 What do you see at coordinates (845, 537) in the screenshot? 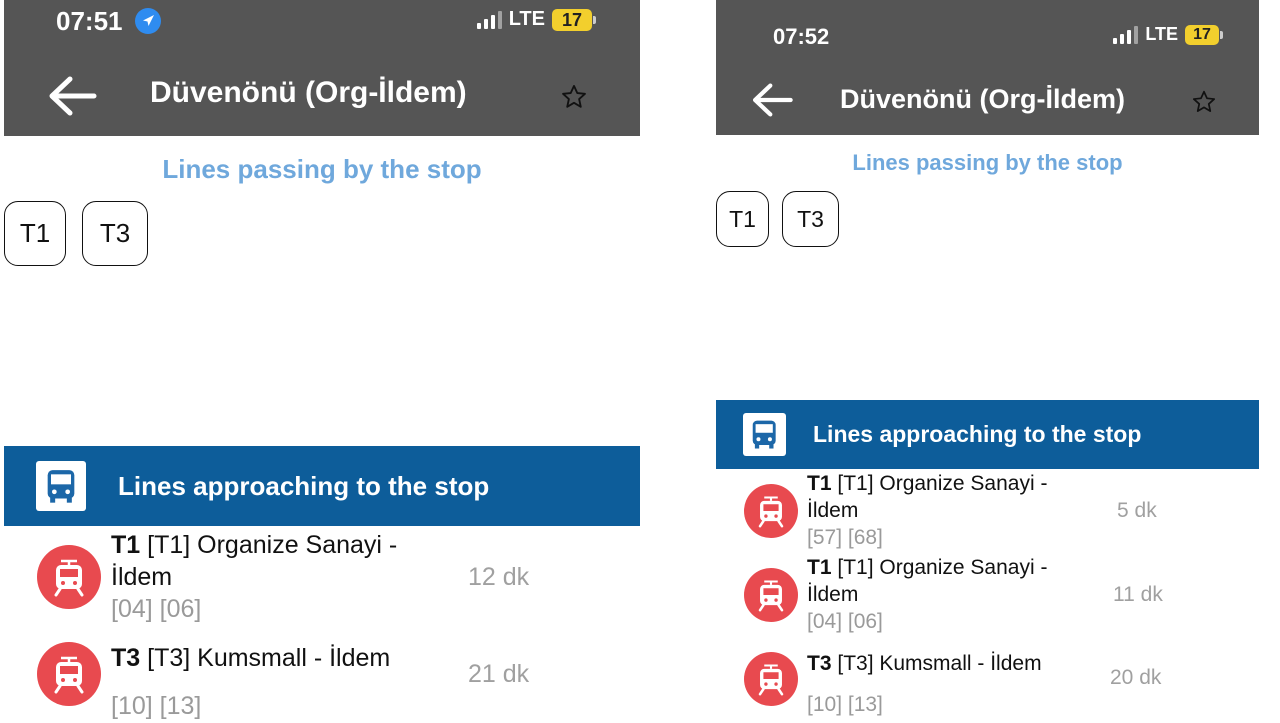
I see `stops-away: [57] [68]` at bounding box center [845, 537].